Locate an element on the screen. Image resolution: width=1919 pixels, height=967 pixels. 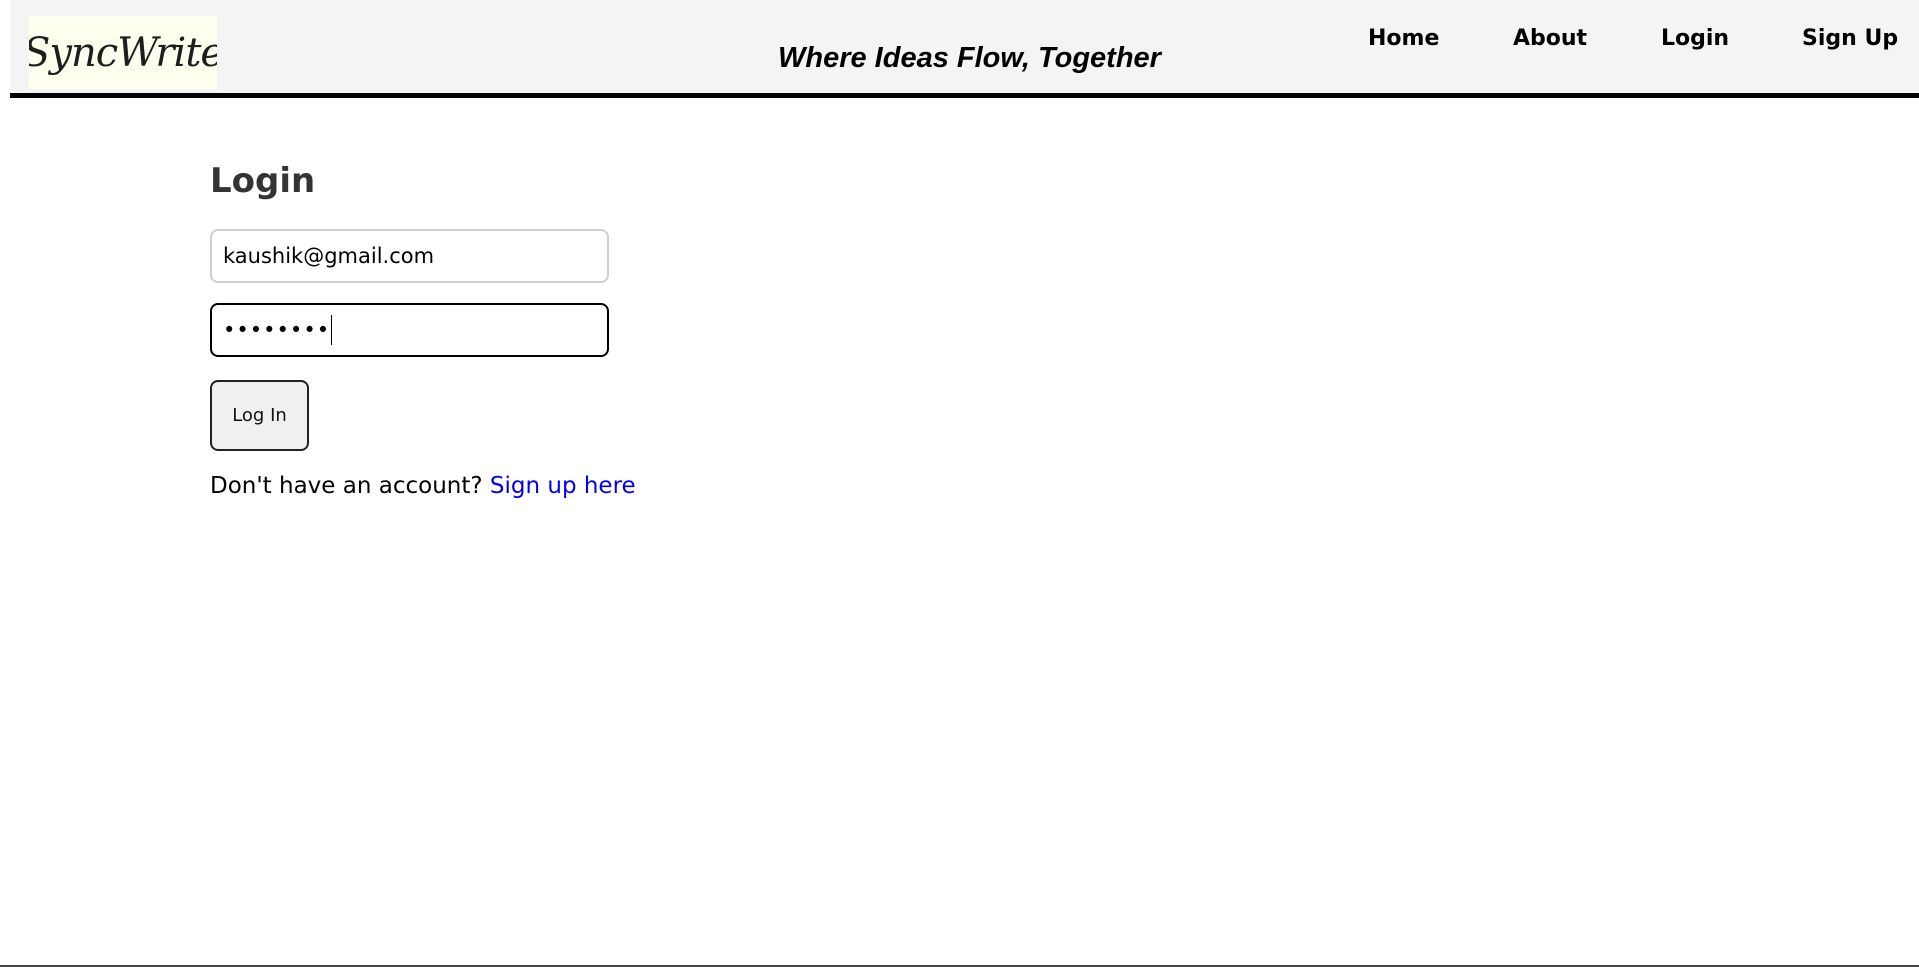
email-field is located at coordinates (409, 256).